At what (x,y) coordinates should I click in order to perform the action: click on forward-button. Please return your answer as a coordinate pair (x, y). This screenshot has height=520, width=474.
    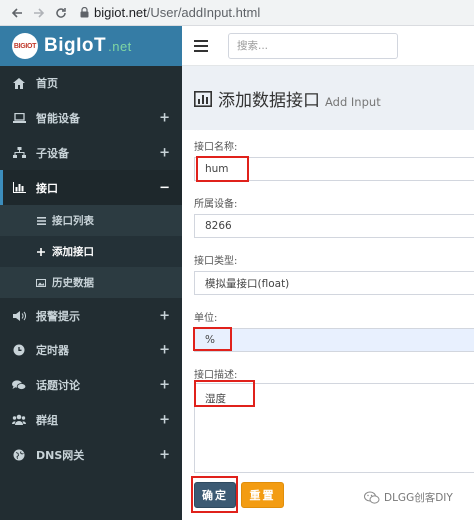
    Looking at the image, I should click on (39, 13).